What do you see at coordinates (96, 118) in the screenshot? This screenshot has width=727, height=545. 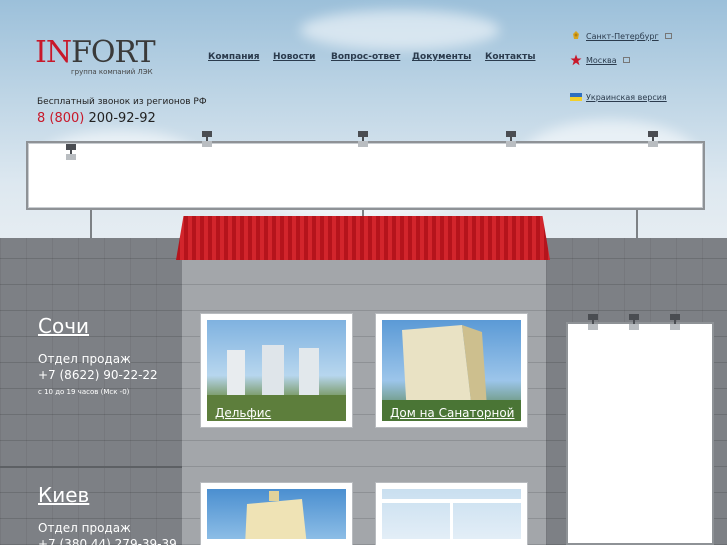 I see `free-call-phone: 8 (800) 200-92-92` at bounding box center [96, 118].